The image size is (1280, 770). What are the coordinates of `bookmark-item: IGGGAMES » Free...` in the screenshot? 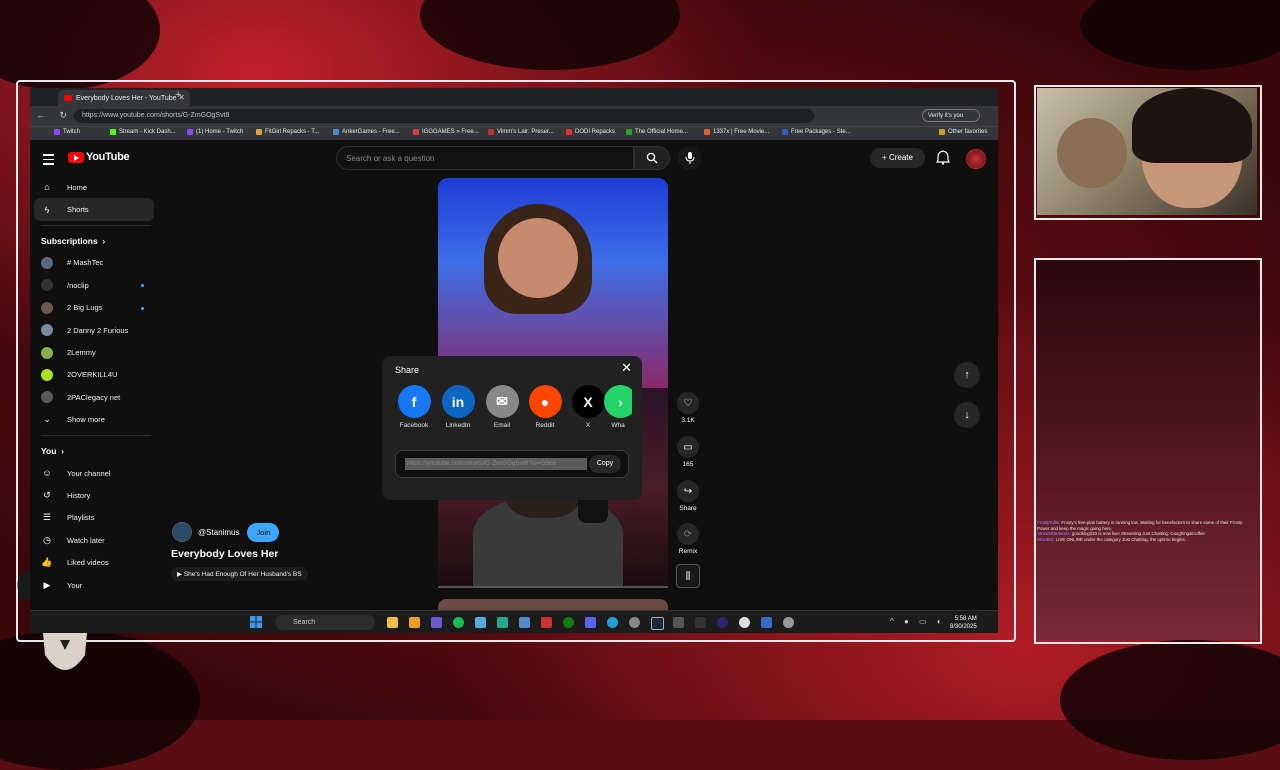 It's located at (446, 132).